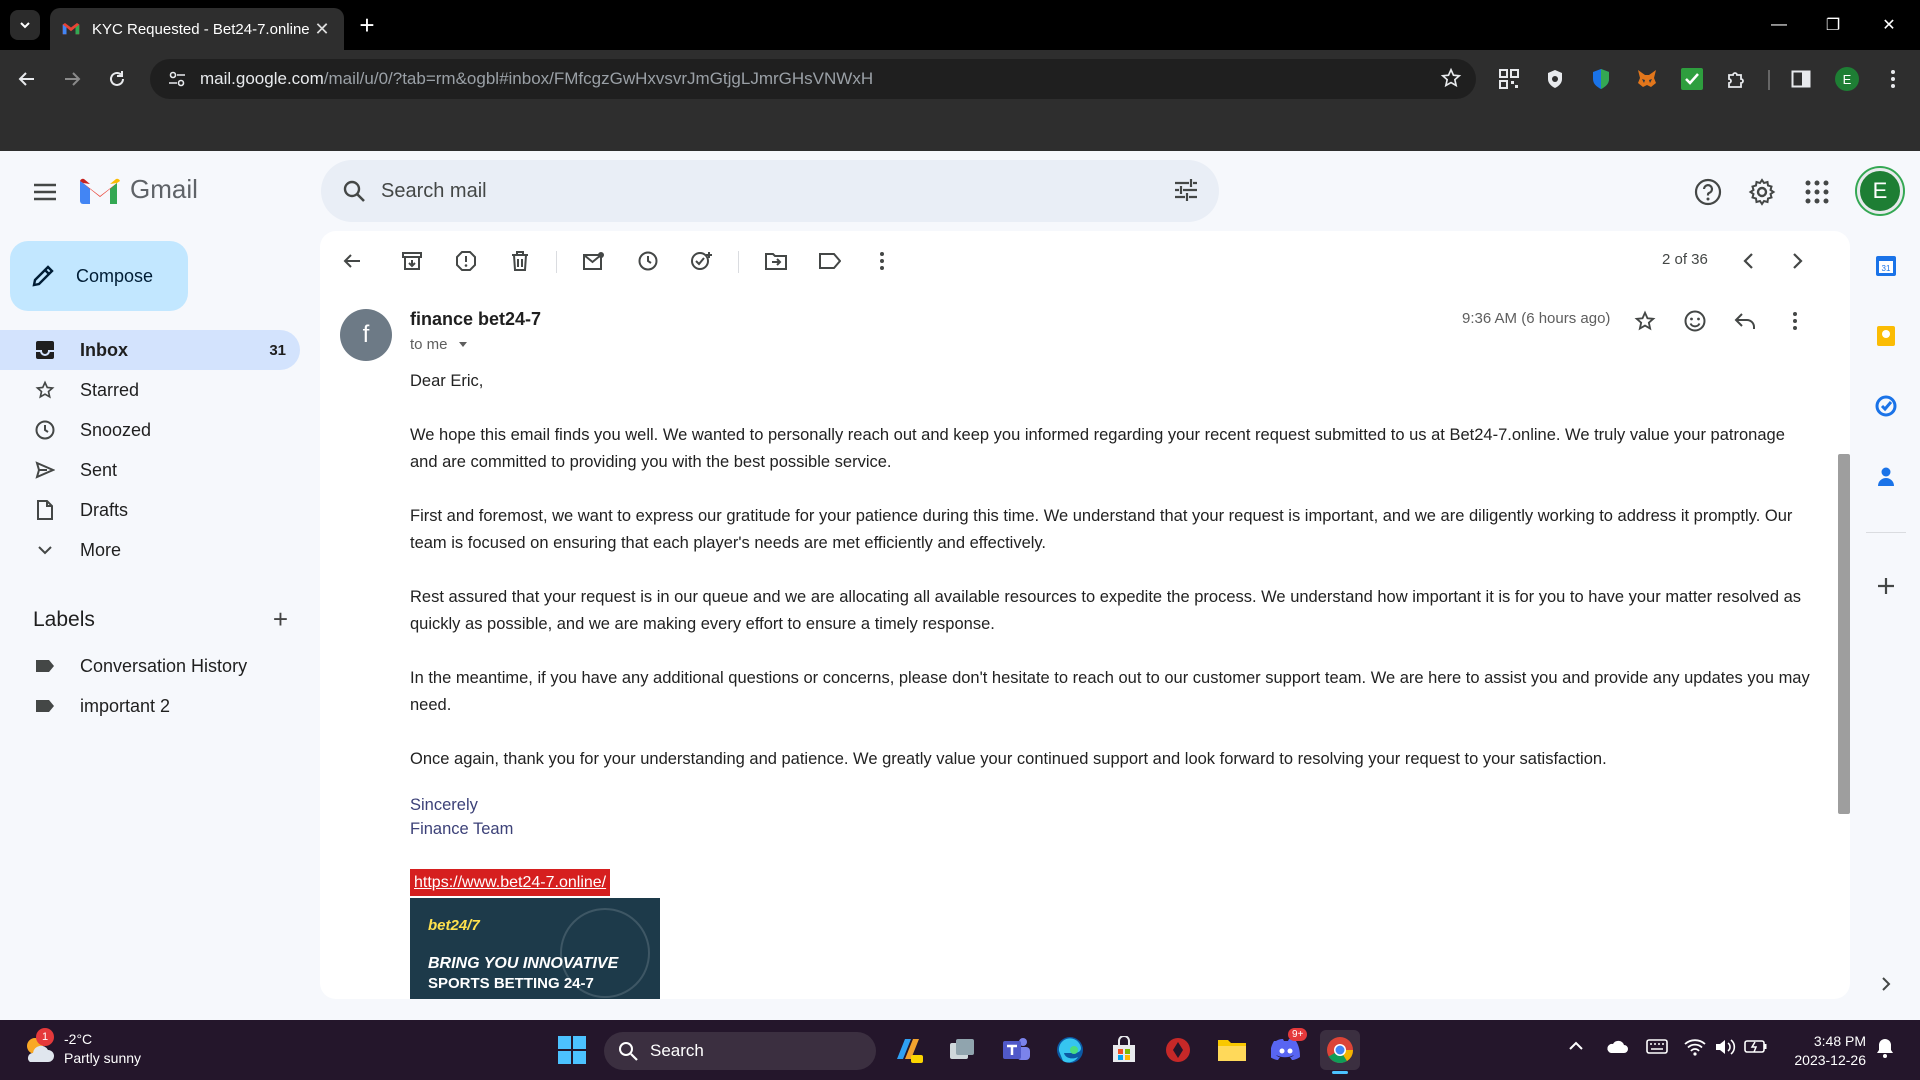 The width and height of the screenshot is (1920, 1080). What do you see at coordinates (1886, 984) in the screenshot?
I see `side-panel-toggle-icon` at bounding box center [1886, 984].